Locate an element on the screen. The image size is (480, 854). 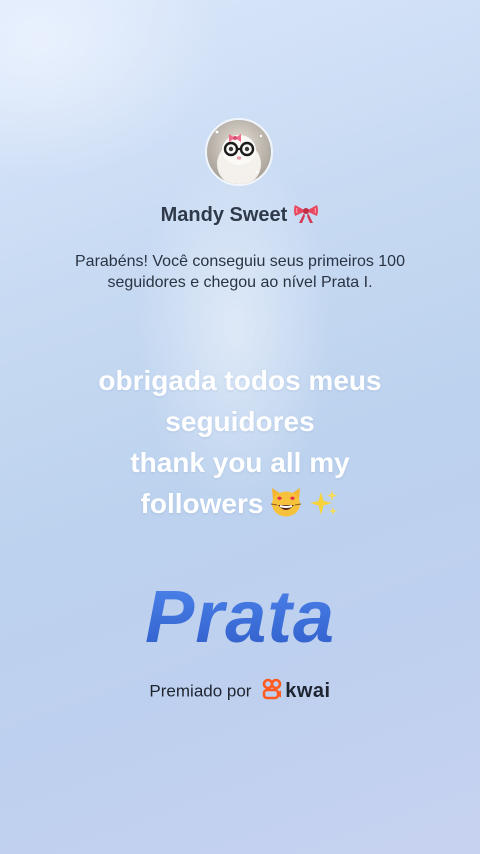
avatar is located at coordinates (239, 152).